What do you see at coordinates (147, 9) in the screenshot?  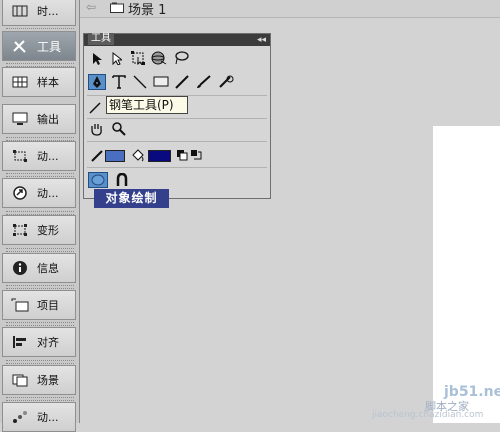 I see `scene-label: 场景 1` at bounding box center [147, 9].